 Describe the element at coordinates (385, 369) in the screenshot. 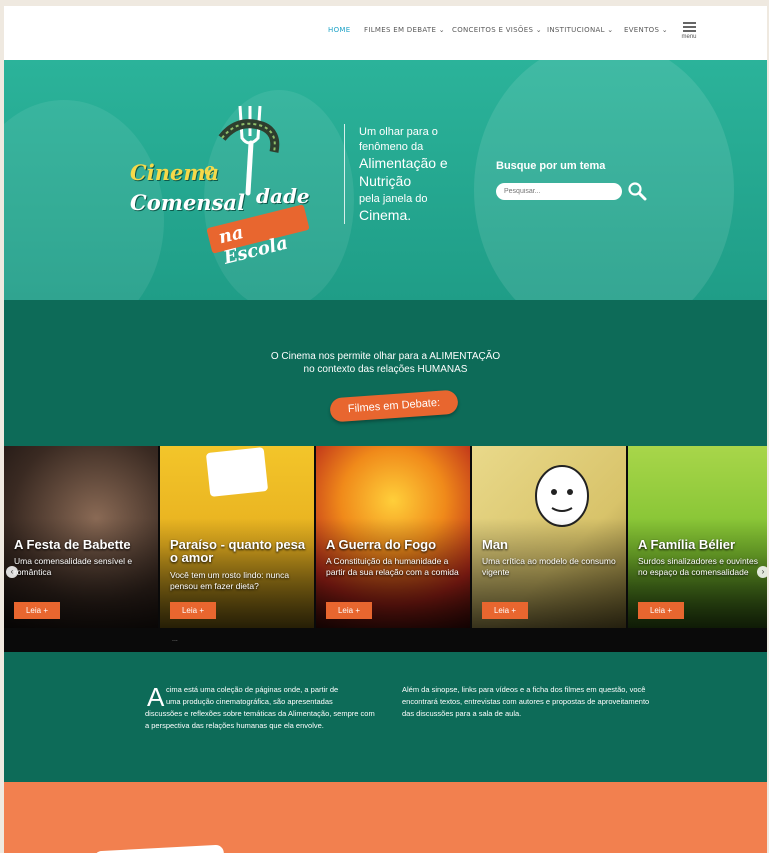

I see `intro-line-2: no contexto das relações HUMANAS` at that location.